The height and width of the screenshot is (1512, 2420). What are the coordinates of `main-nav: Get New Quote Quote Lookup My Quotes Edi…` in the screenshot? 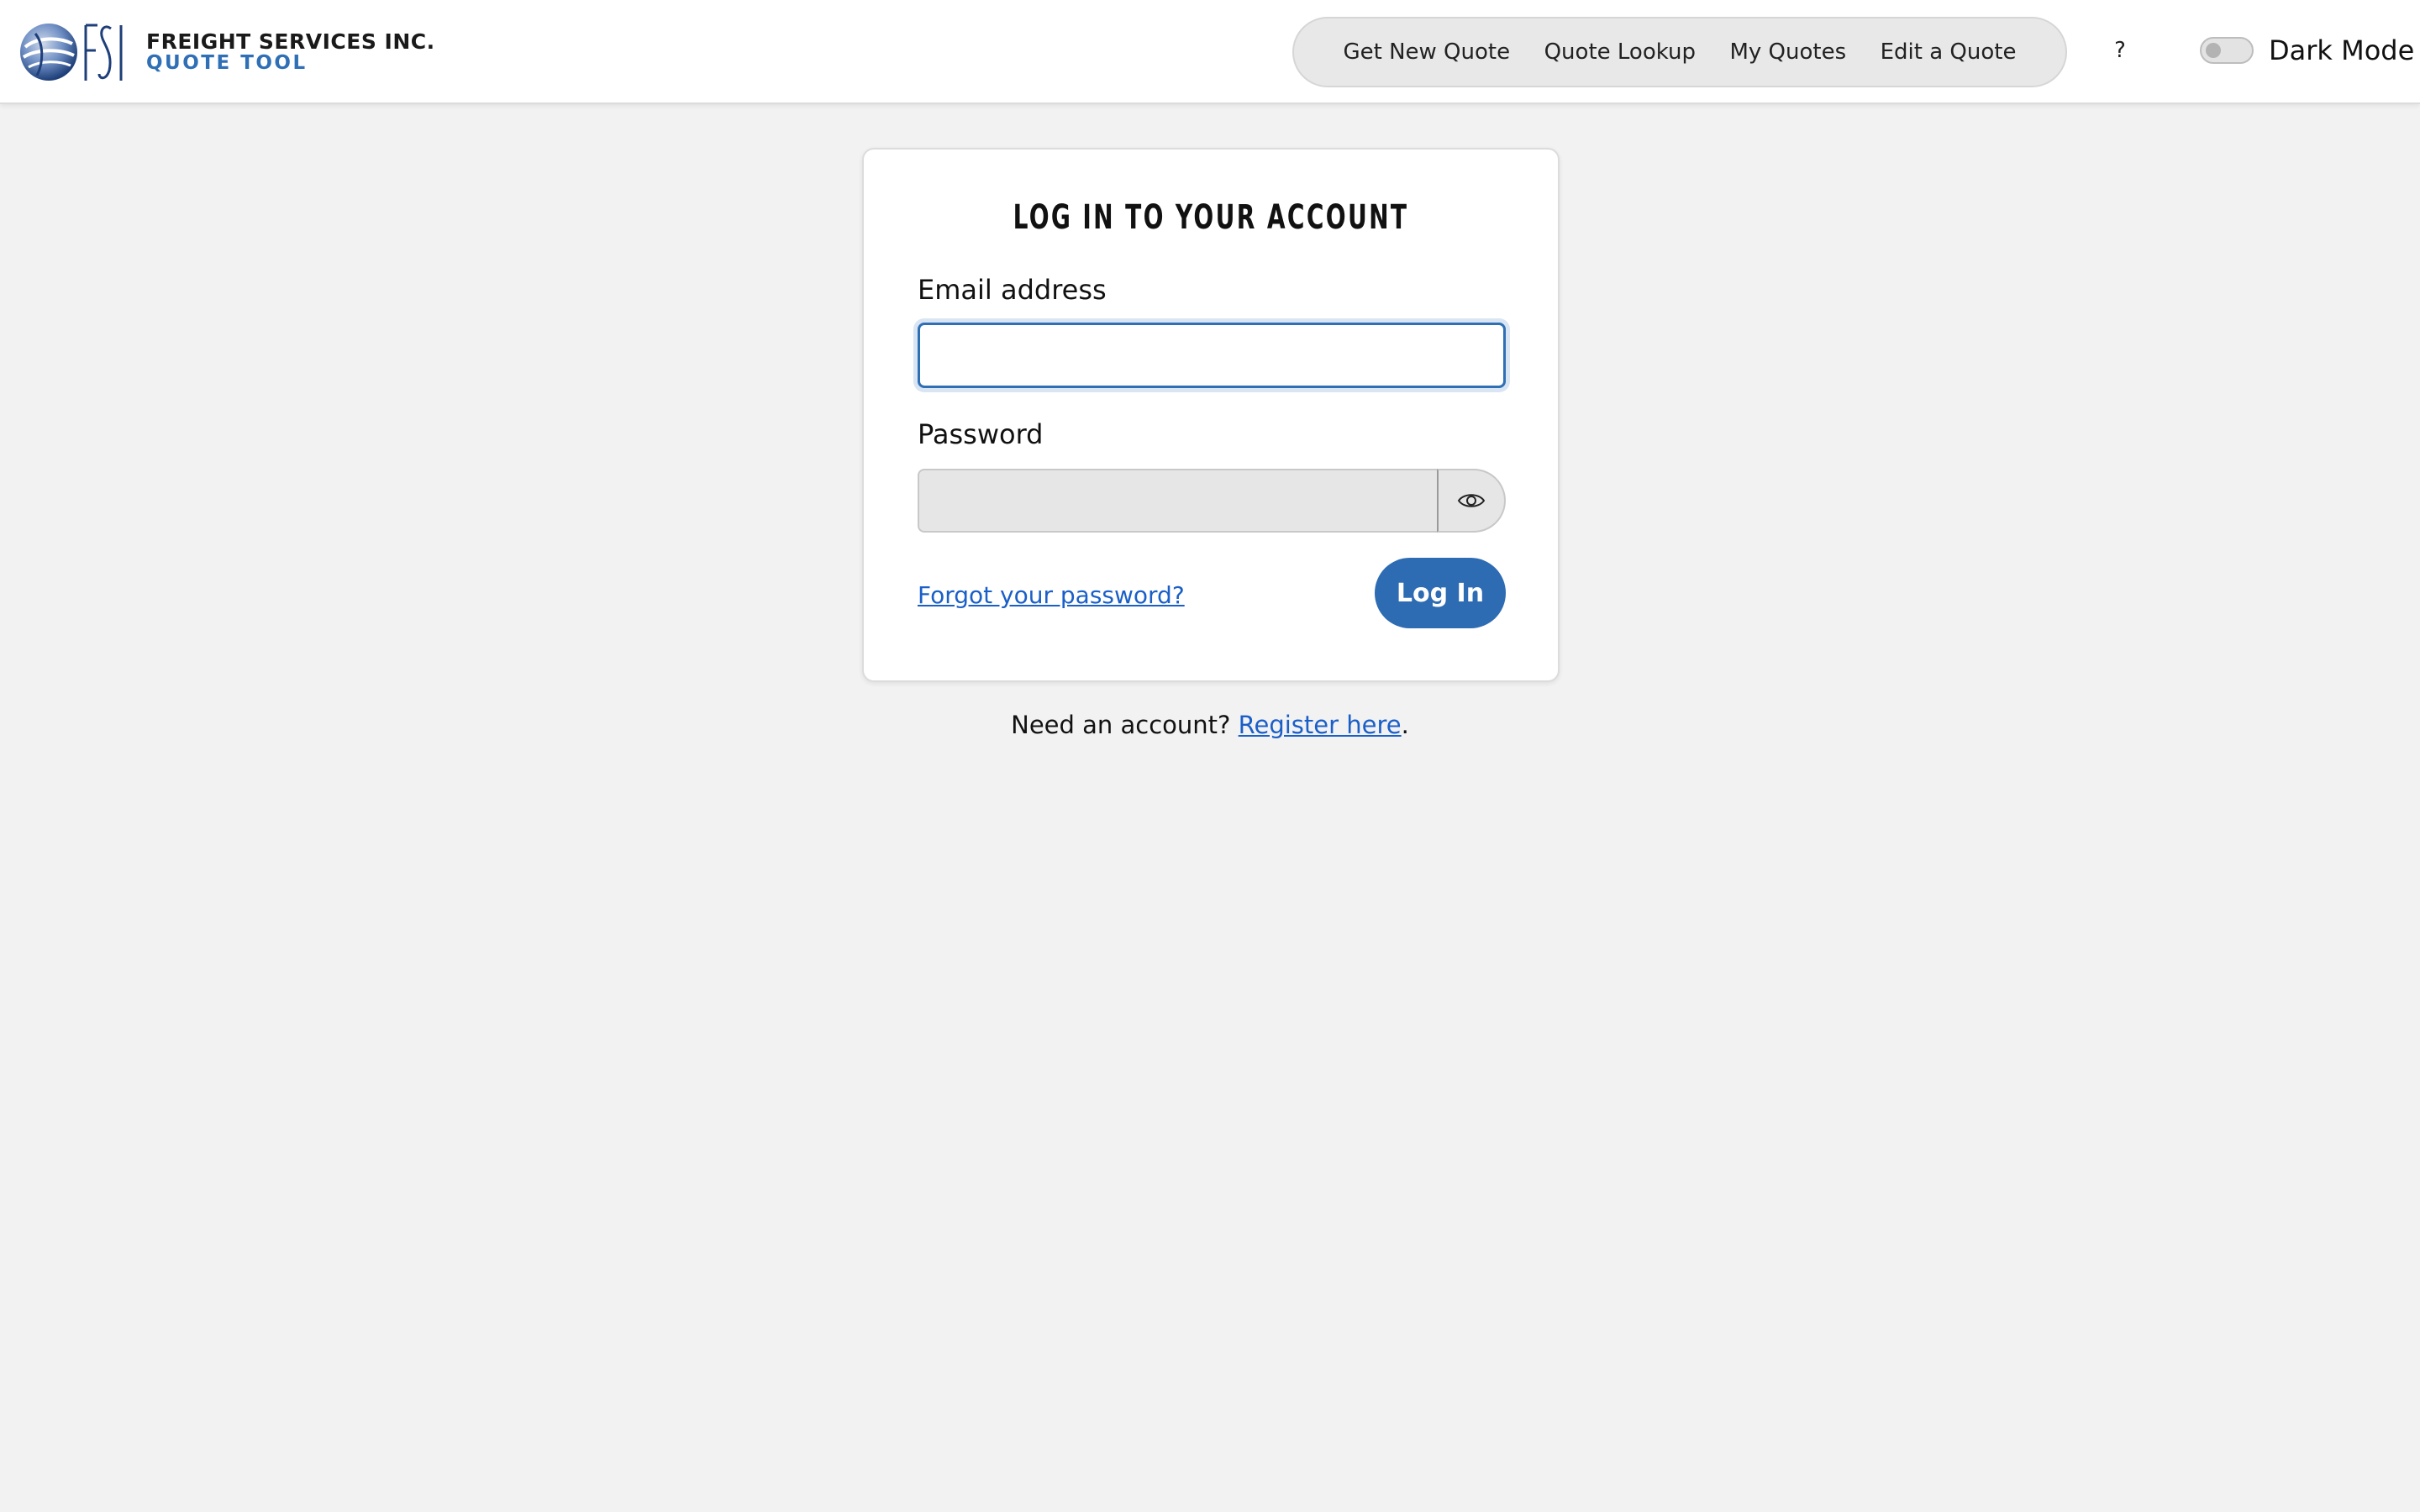 It's located at (1680, 52).